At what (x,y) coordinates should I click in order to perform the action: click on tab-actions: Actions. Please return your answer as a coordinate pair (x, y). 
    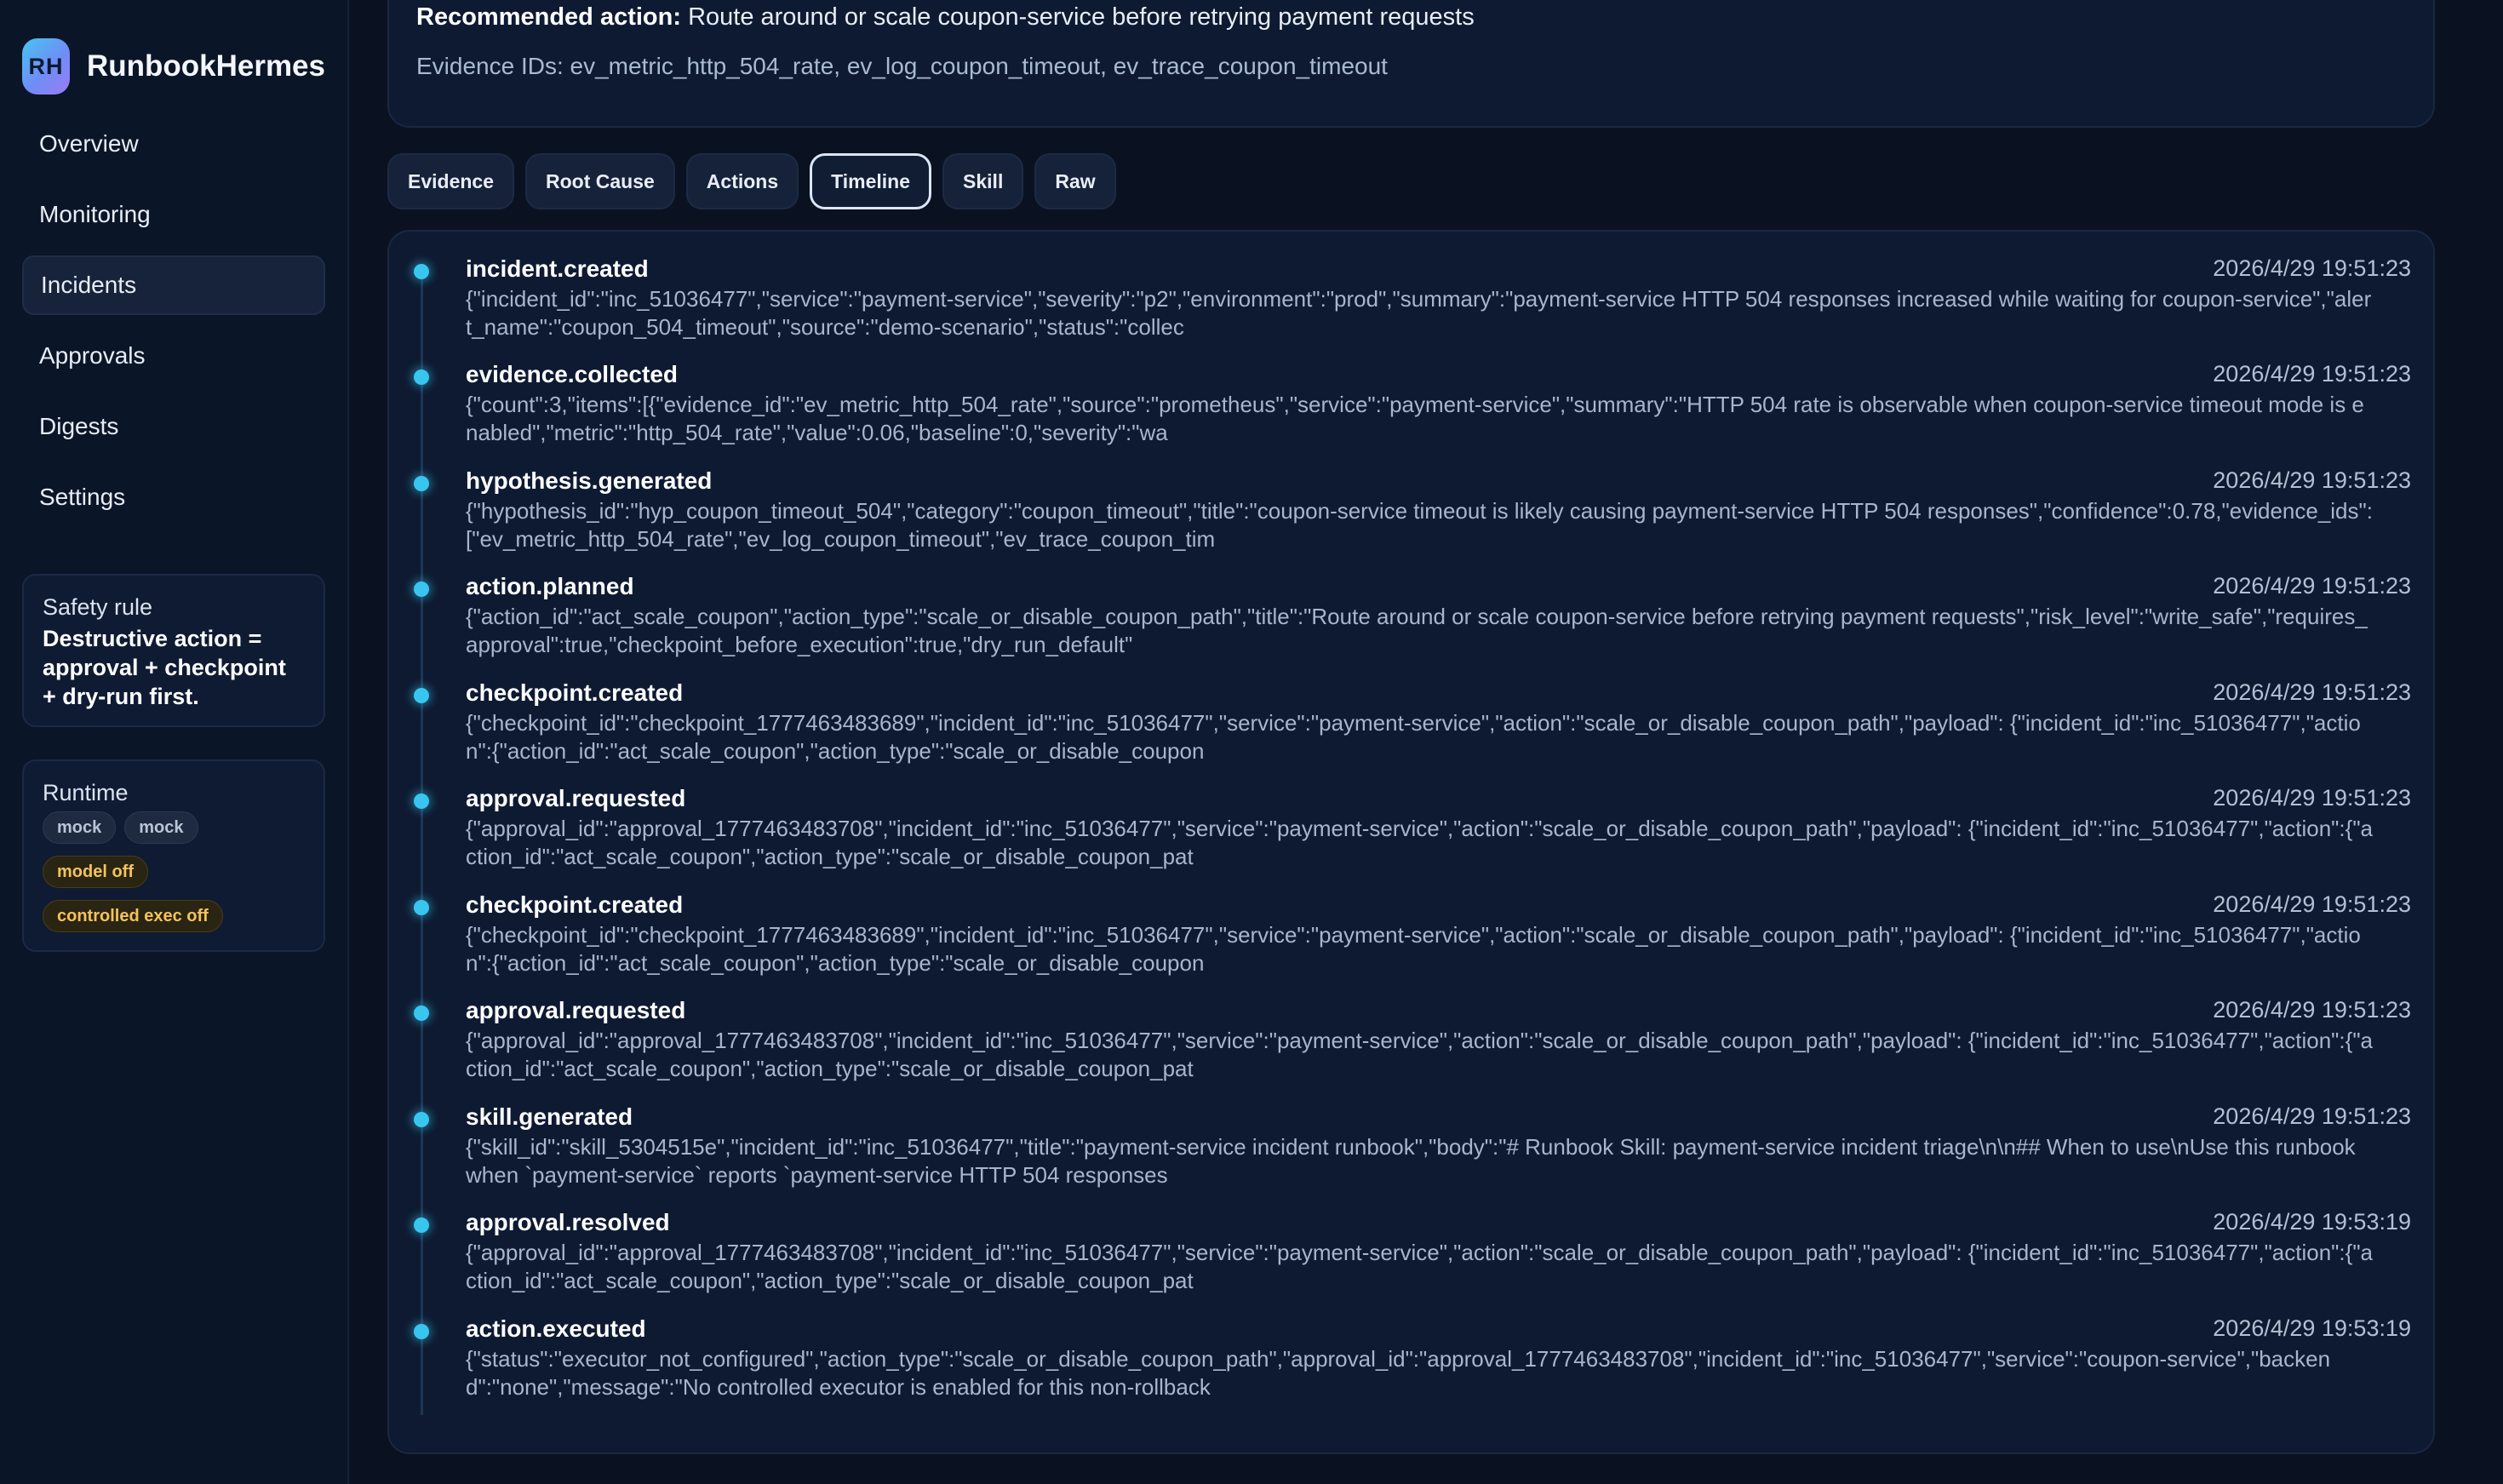
    Looking at the image, I should click on (742, 181).